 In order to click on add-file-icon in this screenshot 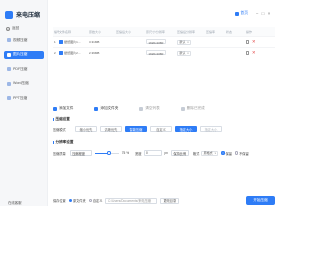, I will do `click(55, 108)`.